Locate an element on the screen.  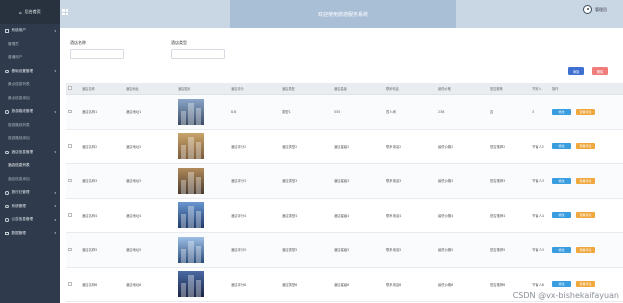
hotel-saver: 节省人5 is located at coordinates (538, 250).